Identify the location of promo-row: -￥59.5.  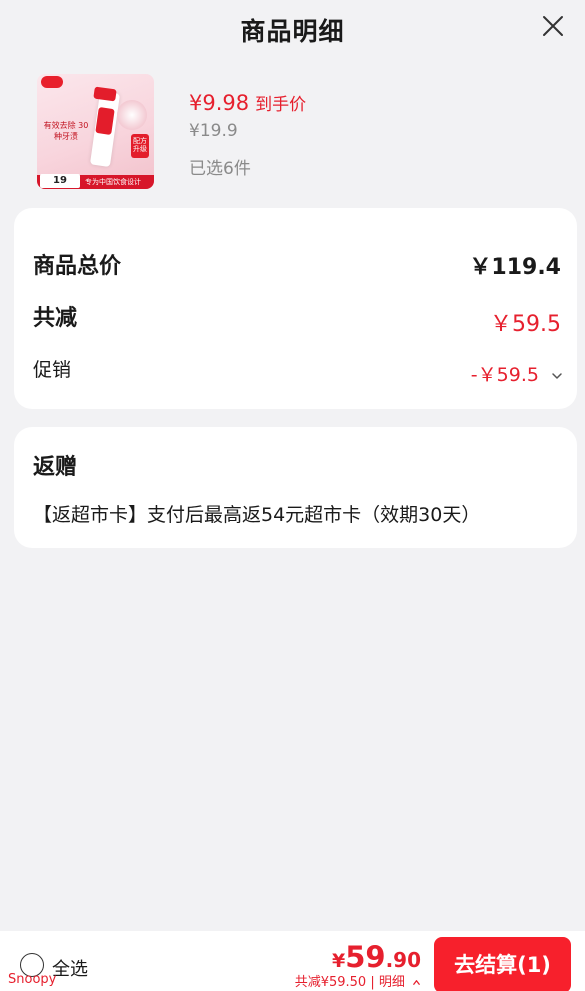
(517, 373).